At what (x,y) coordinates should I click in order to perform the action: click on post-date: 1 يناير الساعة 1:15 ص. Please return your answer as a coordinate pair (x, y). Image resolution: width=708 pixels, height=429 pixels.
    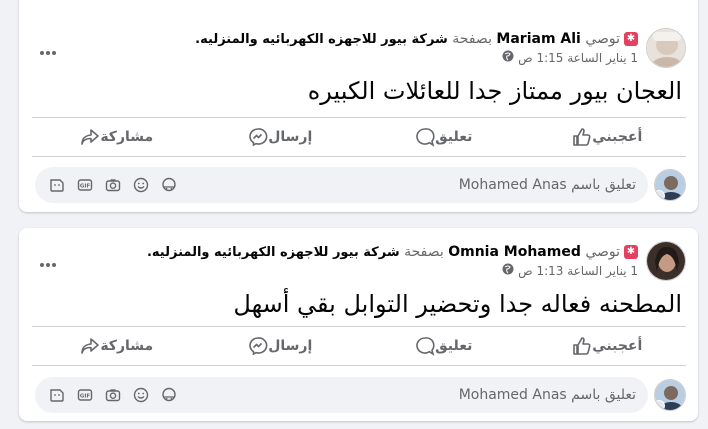
    Looking at the image, I should click on (578, 58).